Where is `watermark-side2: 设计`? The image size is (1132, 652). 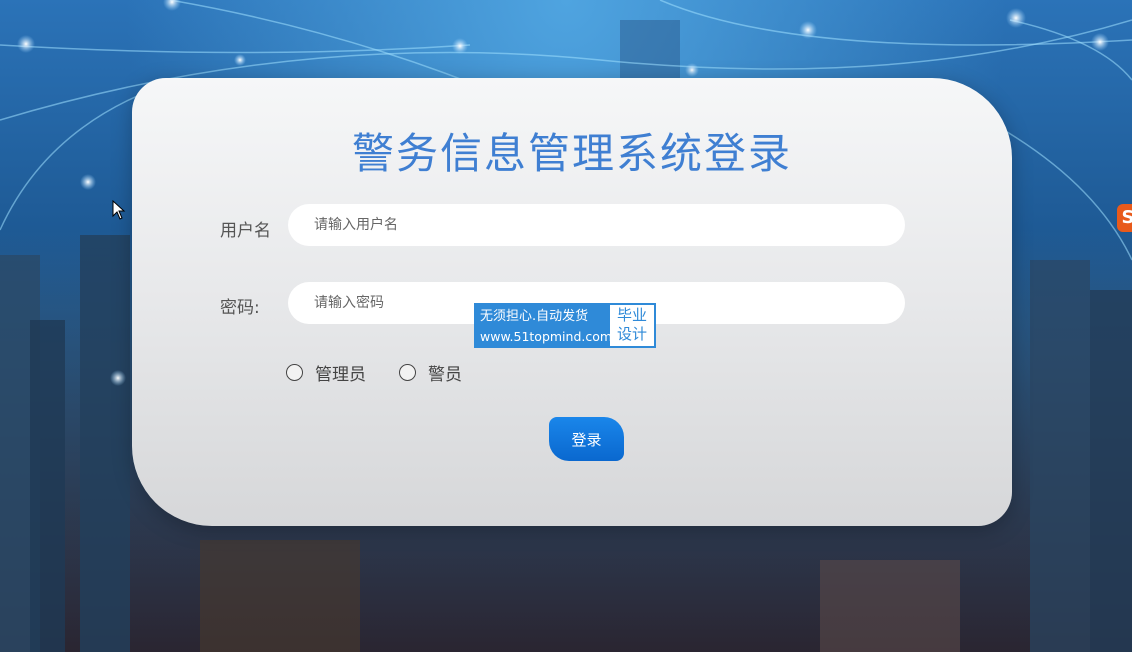 watermark-side2: 设计 is located at coordinates (631, 334).